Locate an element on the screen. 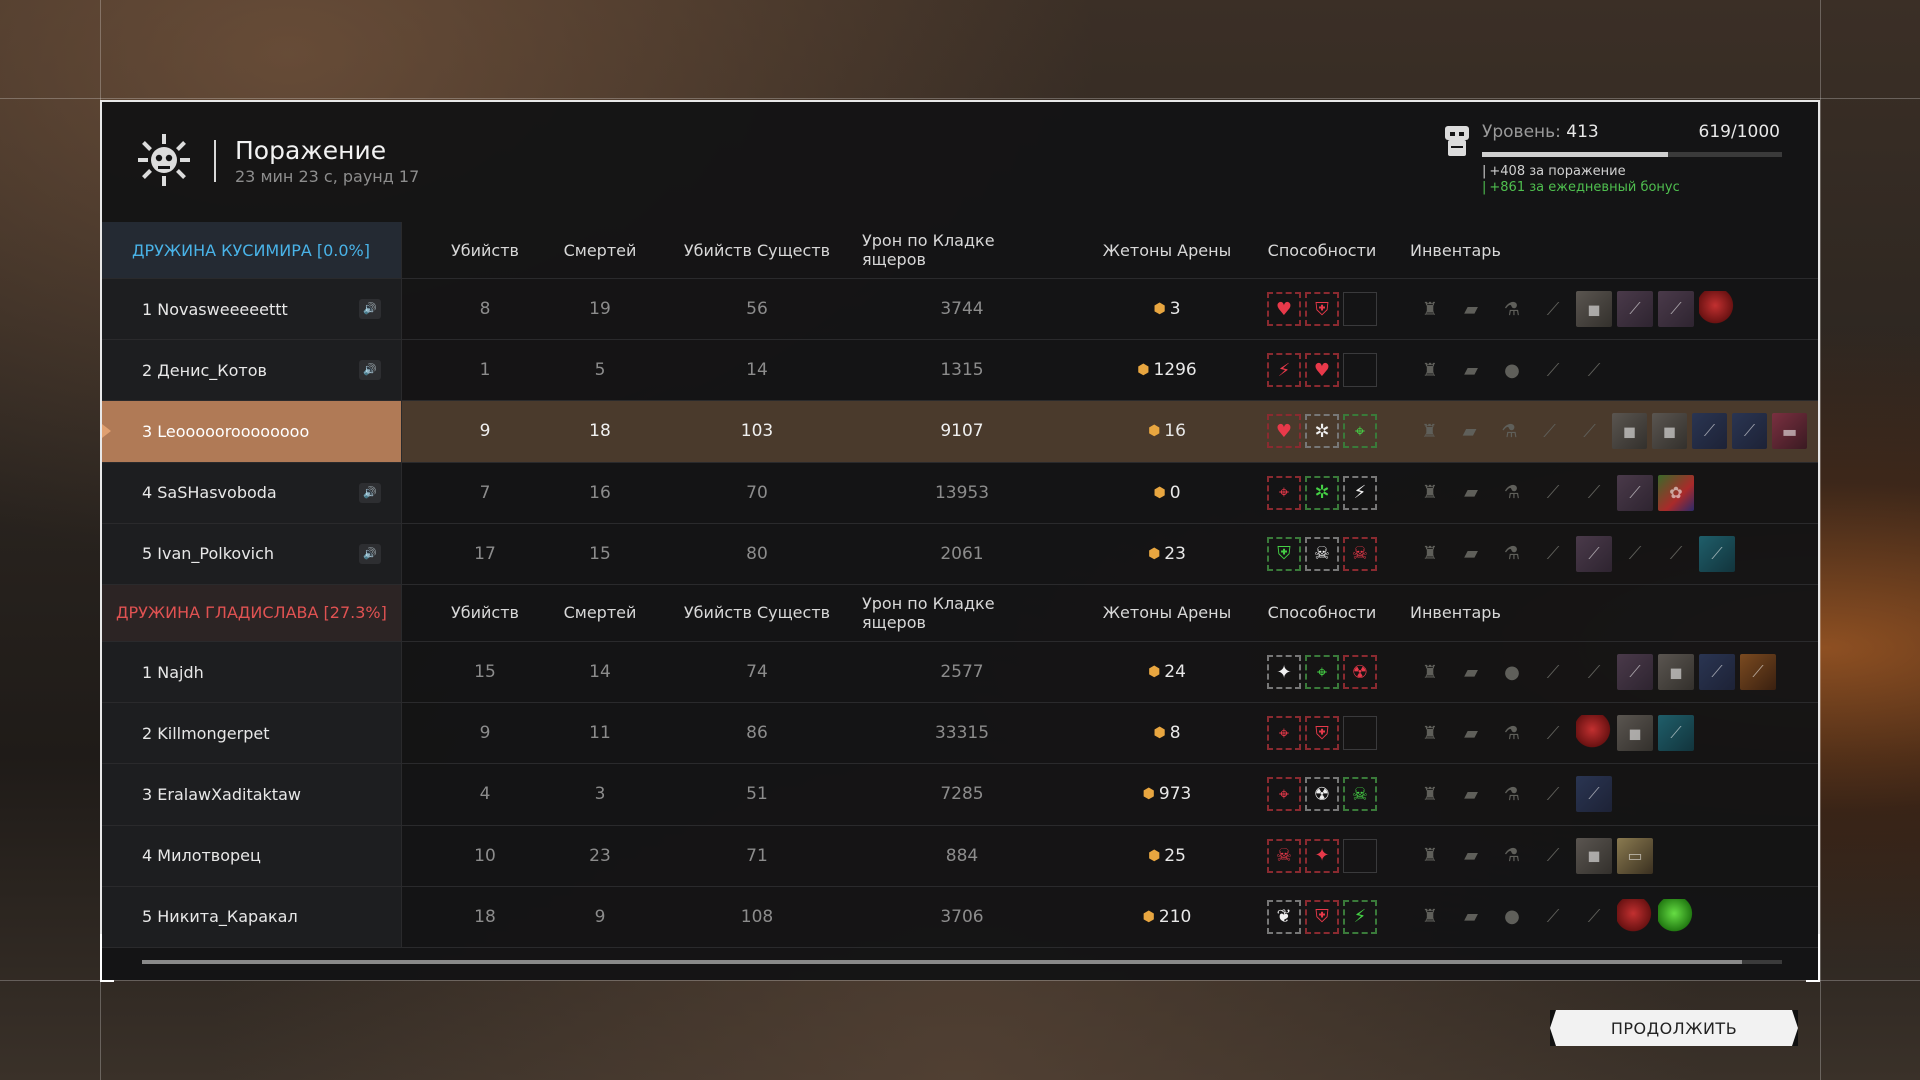 This screenshot has height=1080, width=1920. player-row: 1 Novasweeeeettt 🔊 8 19 56 3744 ⬢ 3 ♥ ⛨ ♜ ▰ ⚗ ⟋ ◼ ⟋ ⟋ is located at coordinates (960, 310).